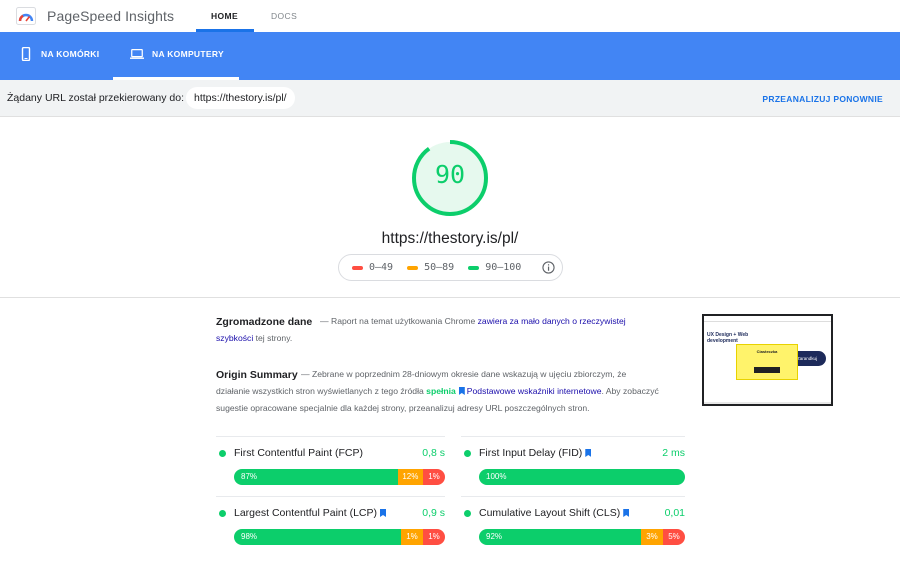 Image resolution: width=900 pixels, height=574 pixels. I want to click on score-legend: 0–49 50–89 90–100, so click(450, 267).